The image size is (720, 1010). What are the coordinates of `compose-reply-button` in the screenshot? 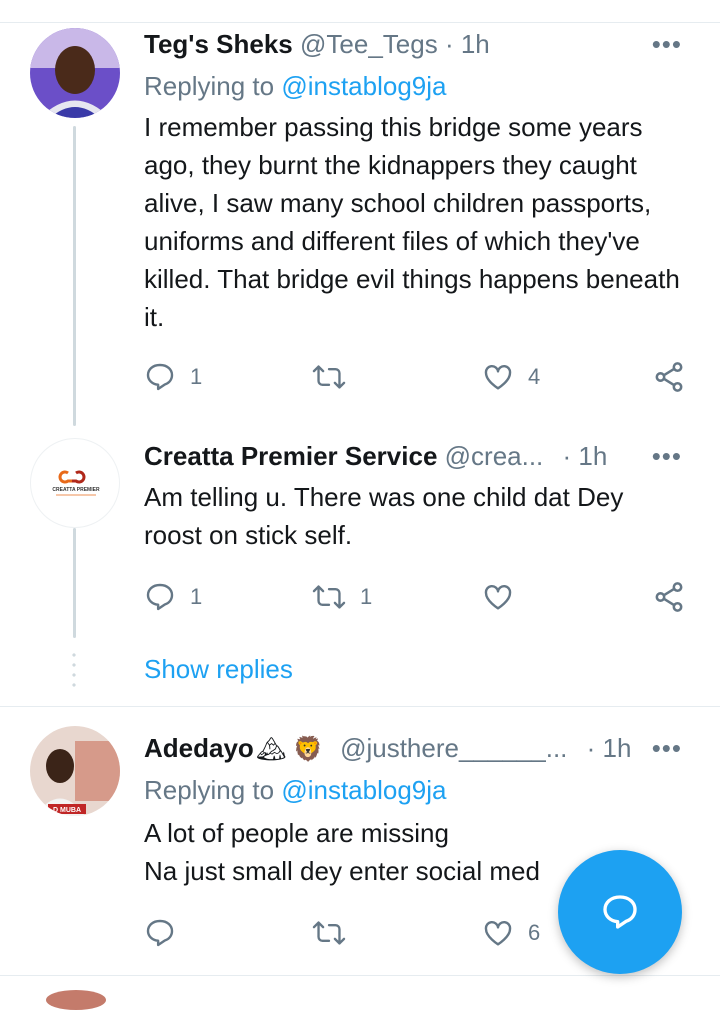 It's located at (620, 912).